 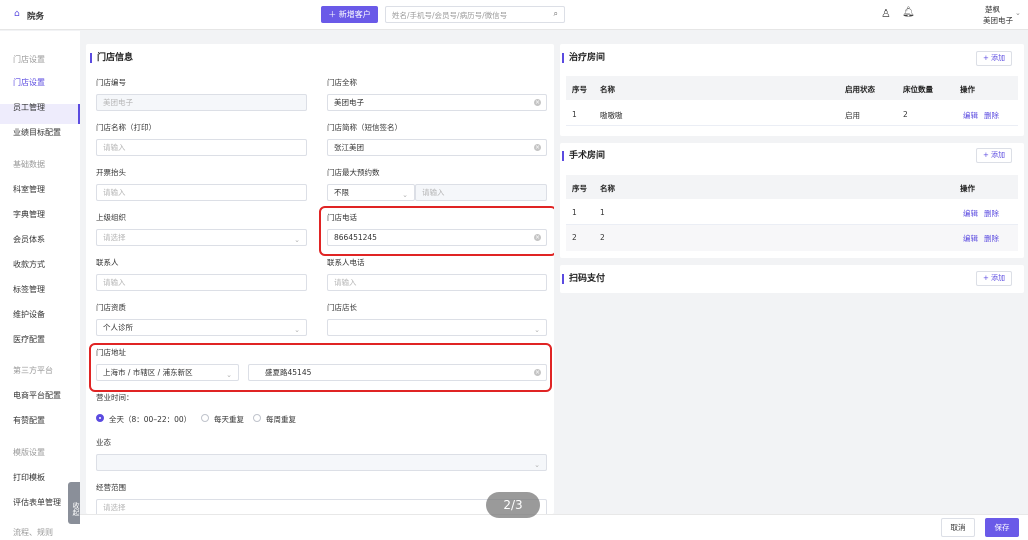 I want to click on surgery-add-button: + 添加, so click(x=994, y=155).